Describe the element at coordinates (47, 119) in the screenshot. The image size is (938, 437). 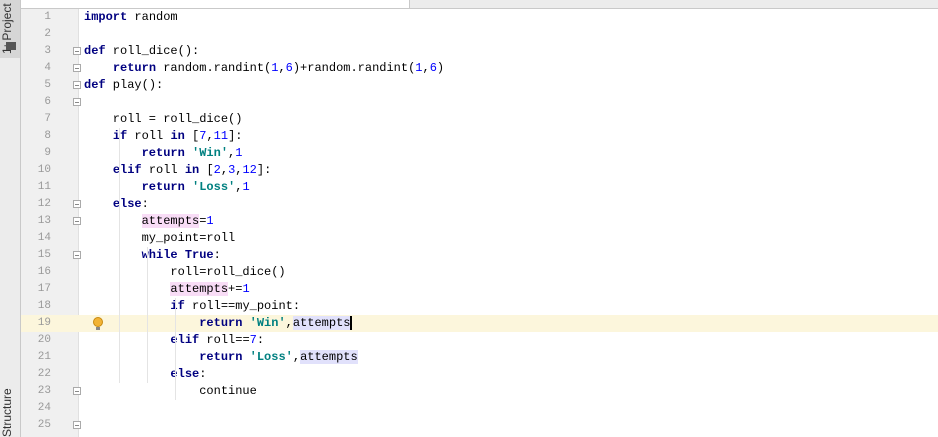
I see `line-number: 7` at that location.